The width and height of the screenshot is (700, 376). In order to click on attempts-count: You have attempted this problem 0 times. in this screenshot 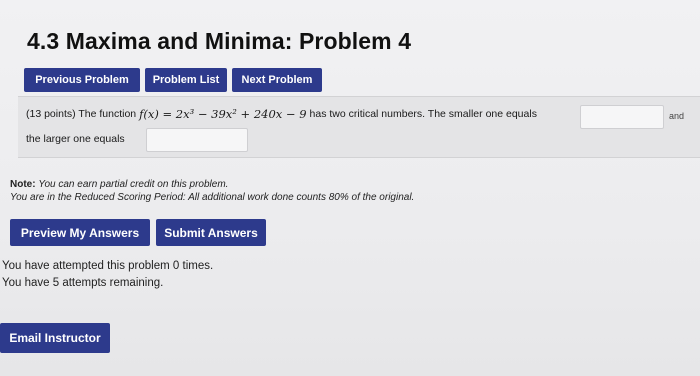, I will do `click(108, 266)`.